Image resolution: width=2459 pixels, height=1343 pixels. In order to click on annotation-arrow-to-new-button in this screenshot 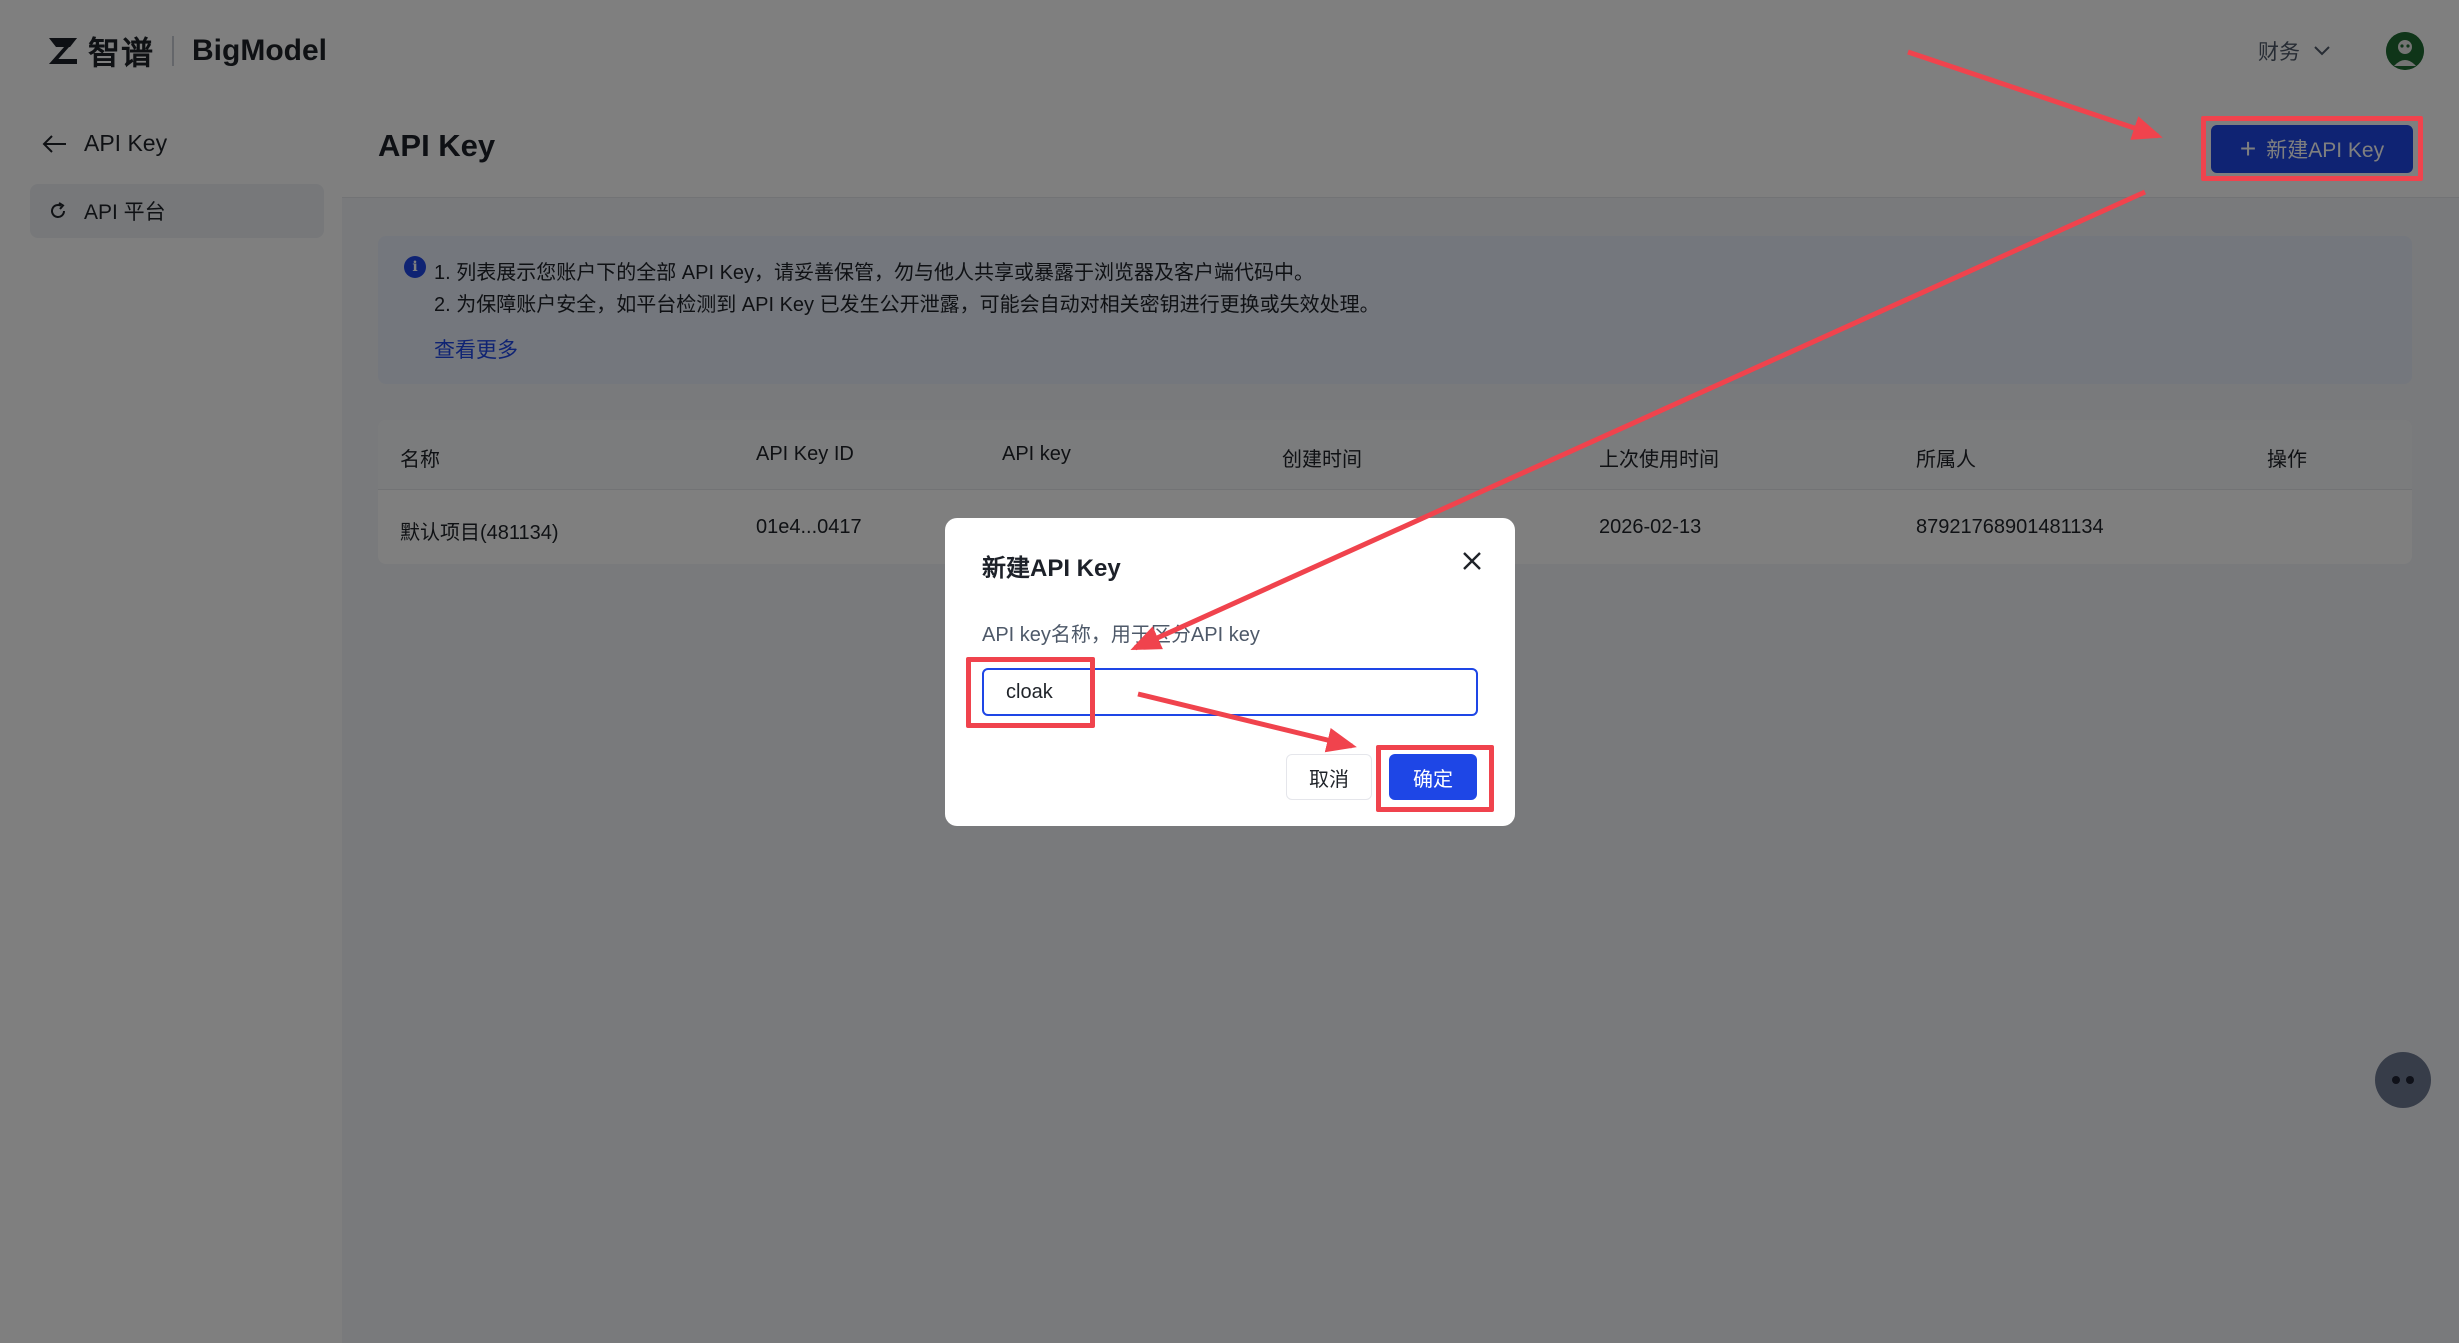, I will do `click(2035, 94)`.